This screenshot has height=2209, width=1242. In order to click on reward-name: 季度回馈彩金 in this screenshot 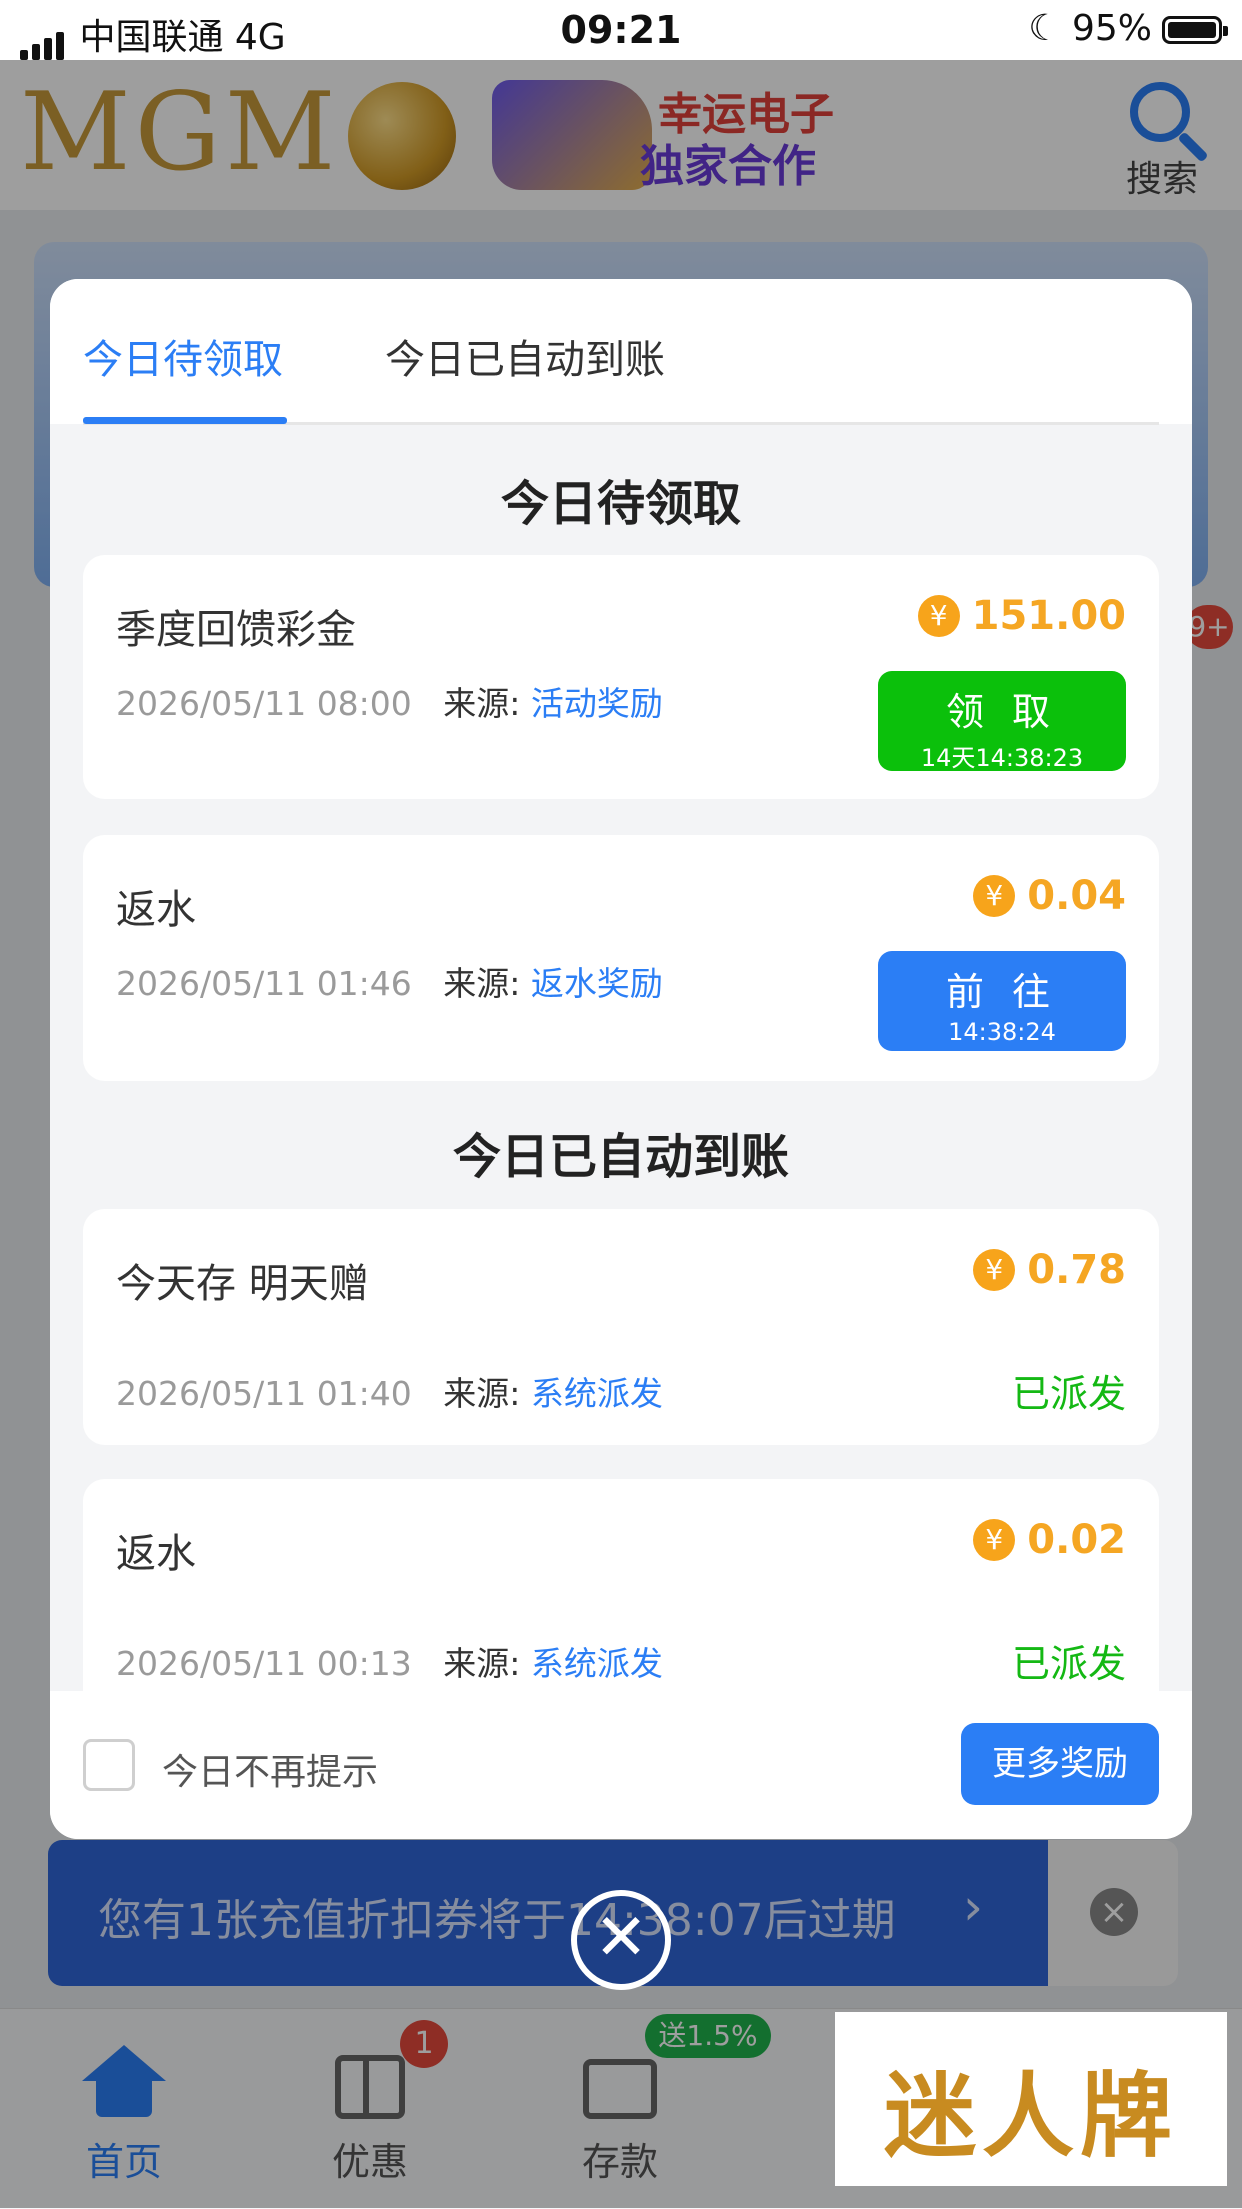, I will do `click(236, 630)`.